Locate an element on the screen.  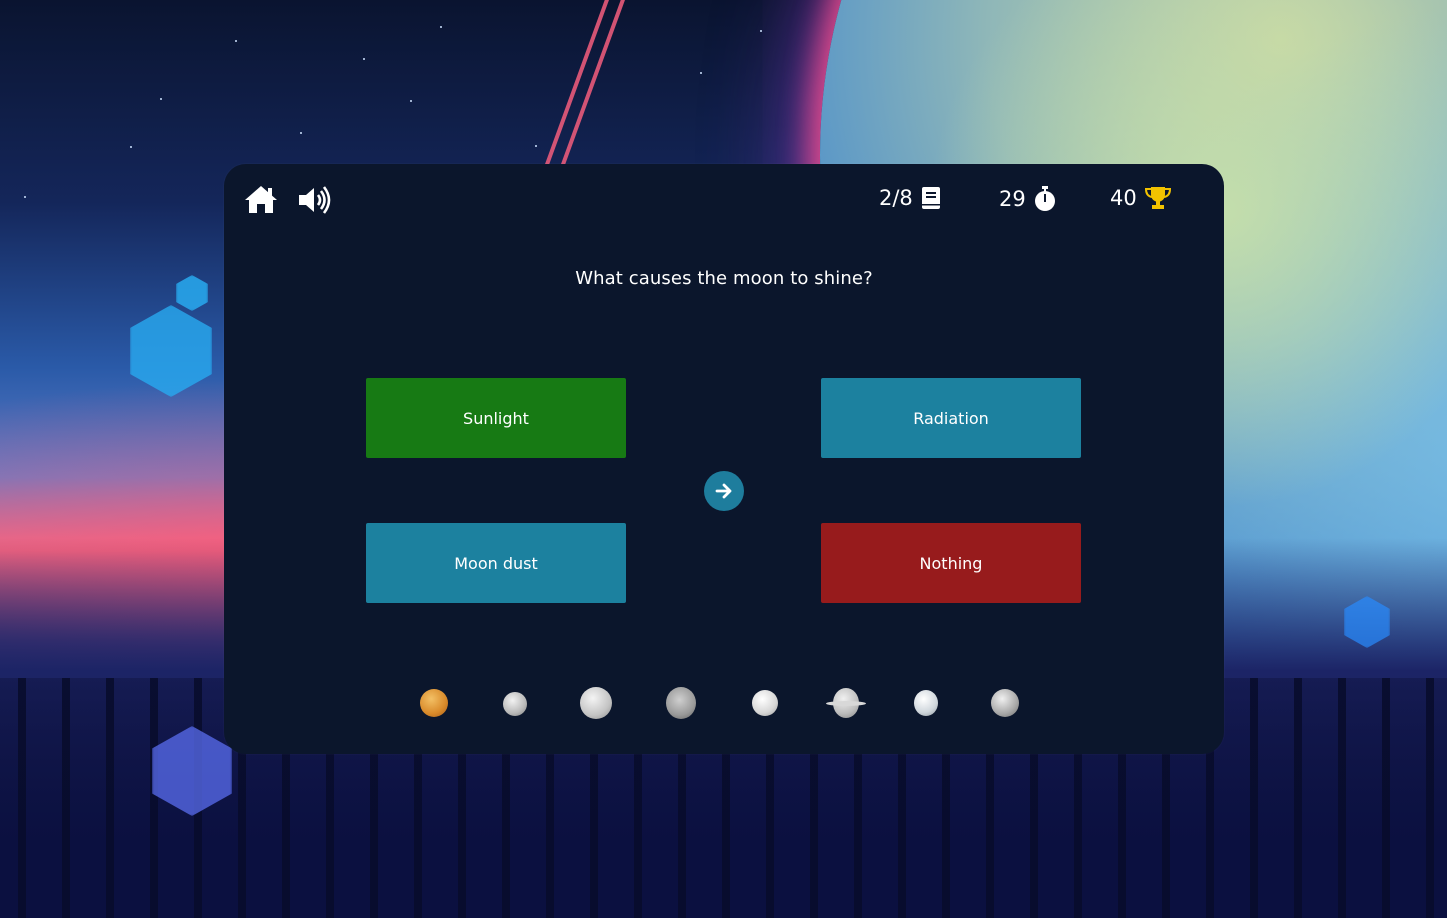
next-button is located at coordinates (724, 491).